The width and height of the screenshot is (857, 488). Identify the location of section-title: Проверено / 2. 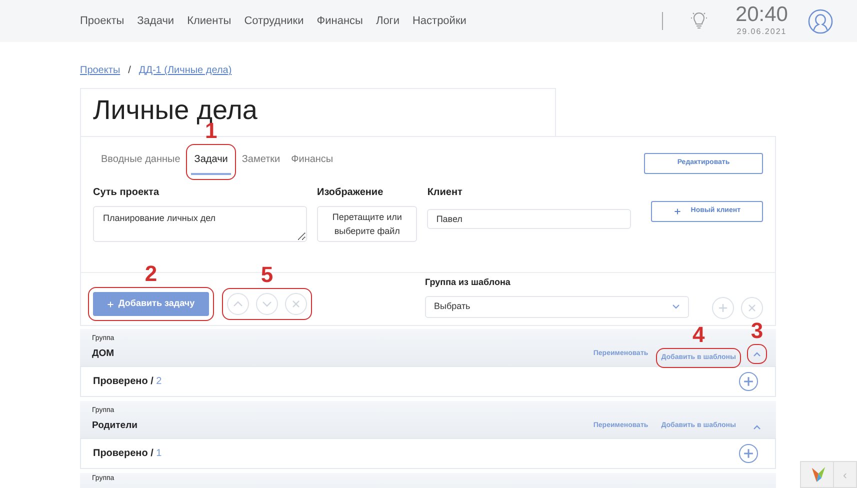
(127, 382).